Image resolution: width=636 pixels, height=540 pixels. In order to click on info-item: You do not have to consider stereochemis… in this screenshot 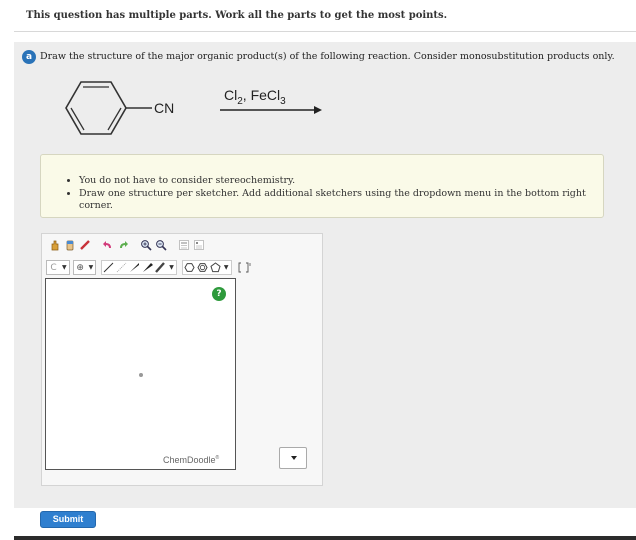, I will do `click(341, 181)`.